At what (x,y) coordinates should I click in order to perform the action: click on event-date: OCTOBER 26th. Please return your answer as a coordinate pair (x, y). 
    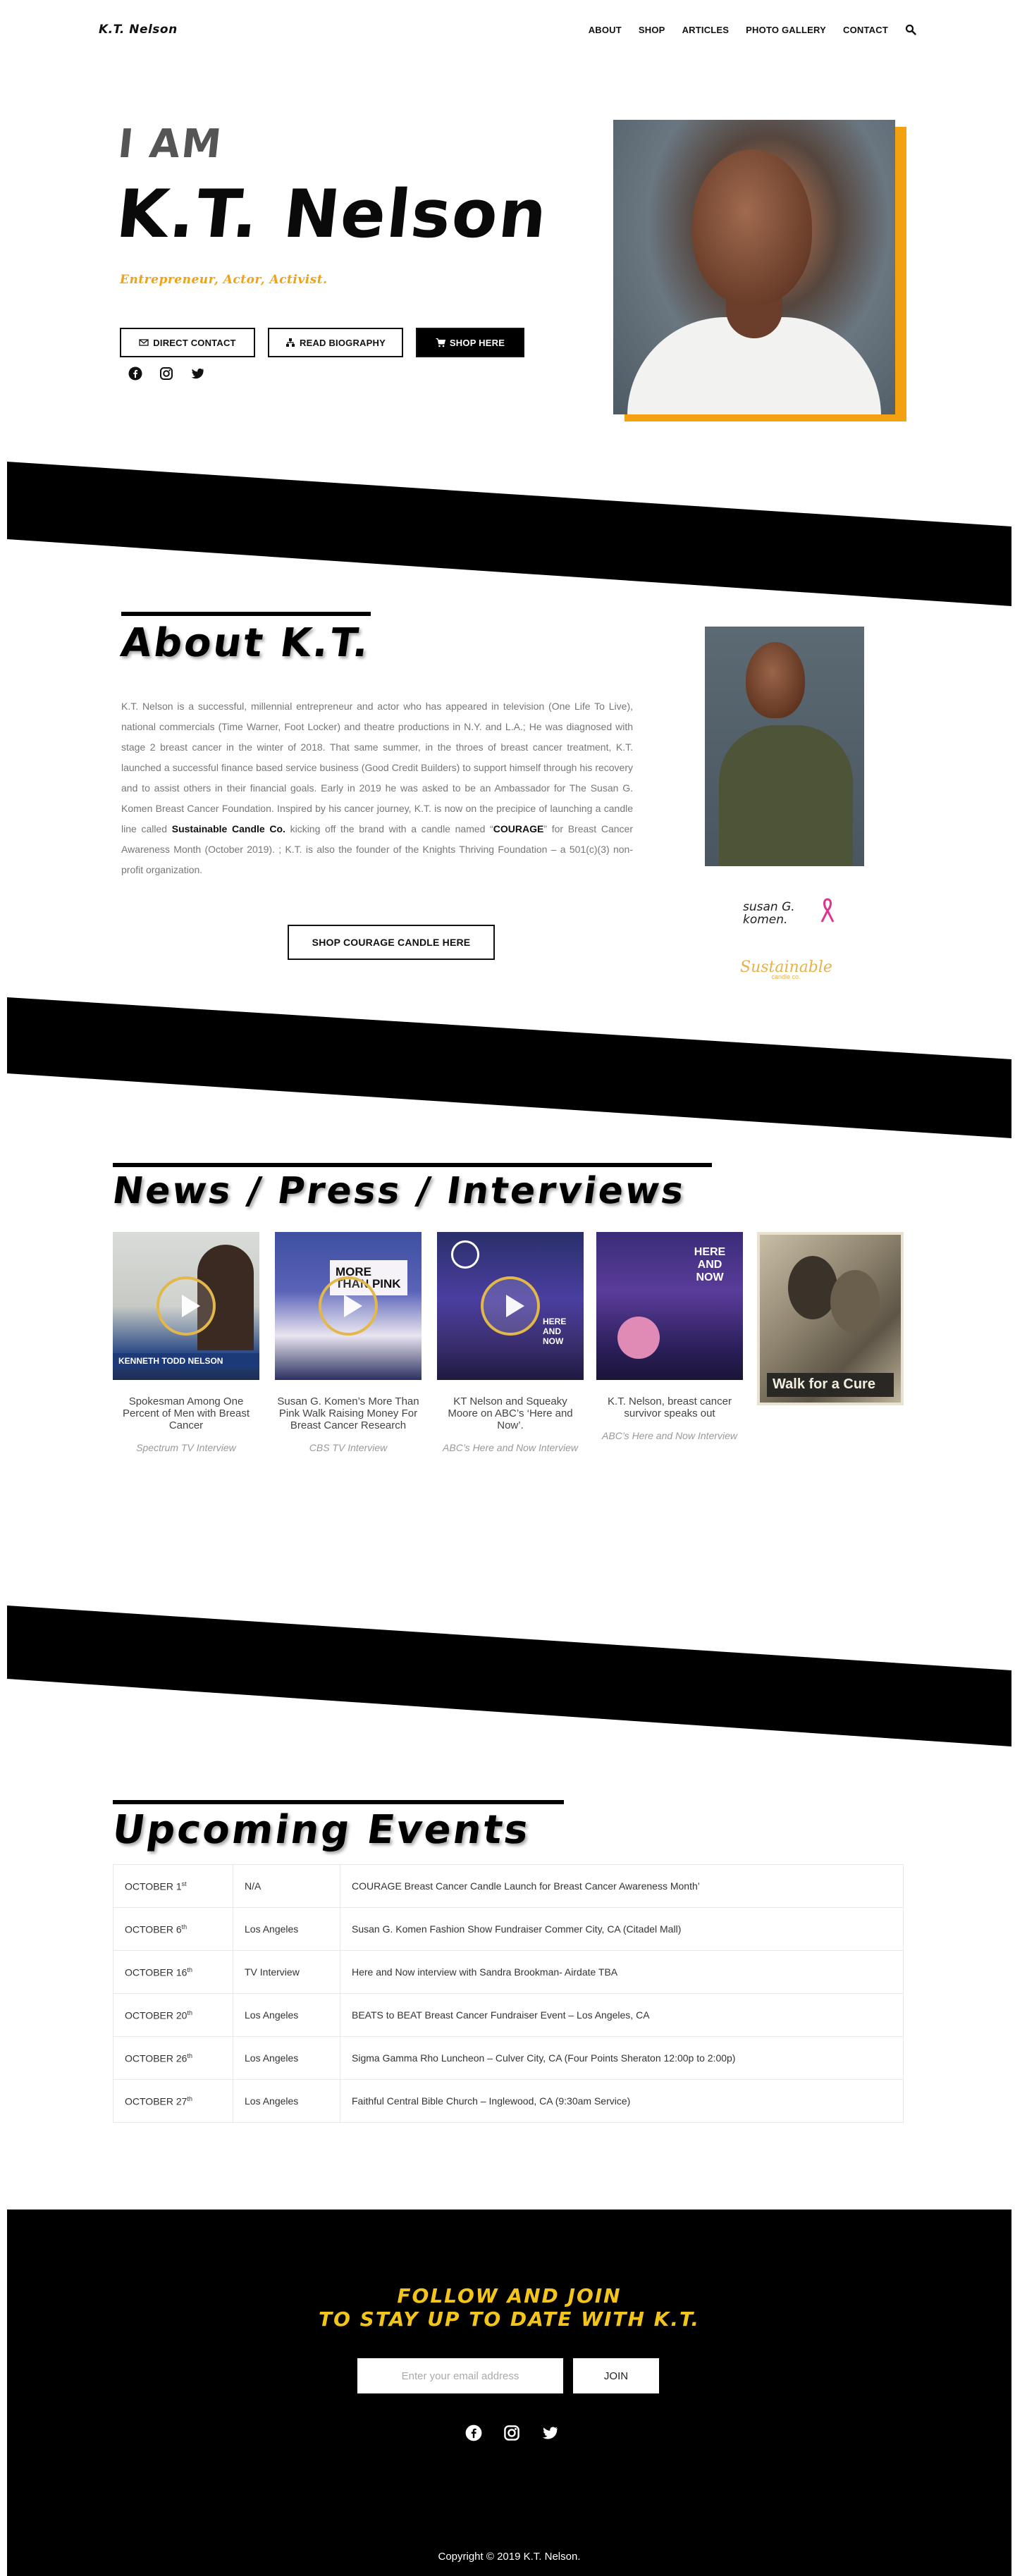
    Looking at the image, I should click on (173, 2058).